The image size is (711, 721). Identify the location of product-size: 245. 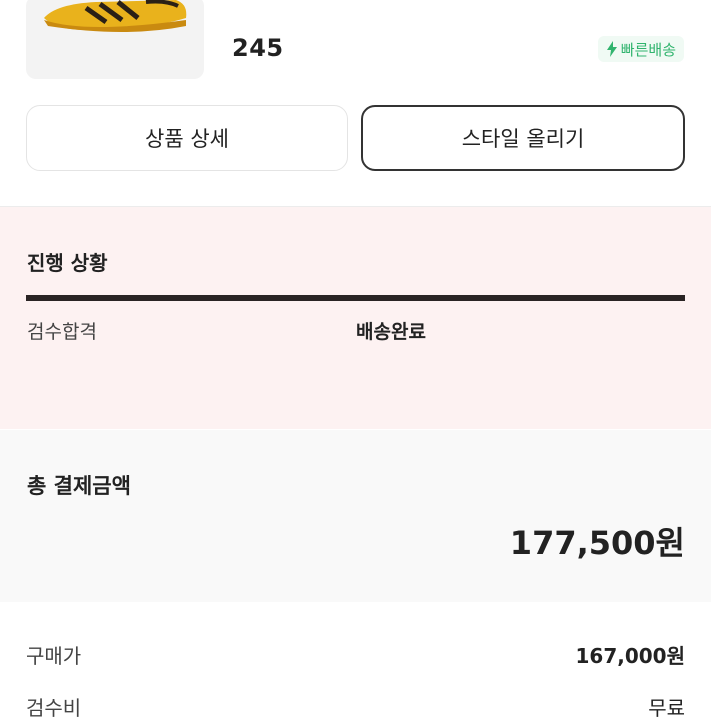
(258, 48).